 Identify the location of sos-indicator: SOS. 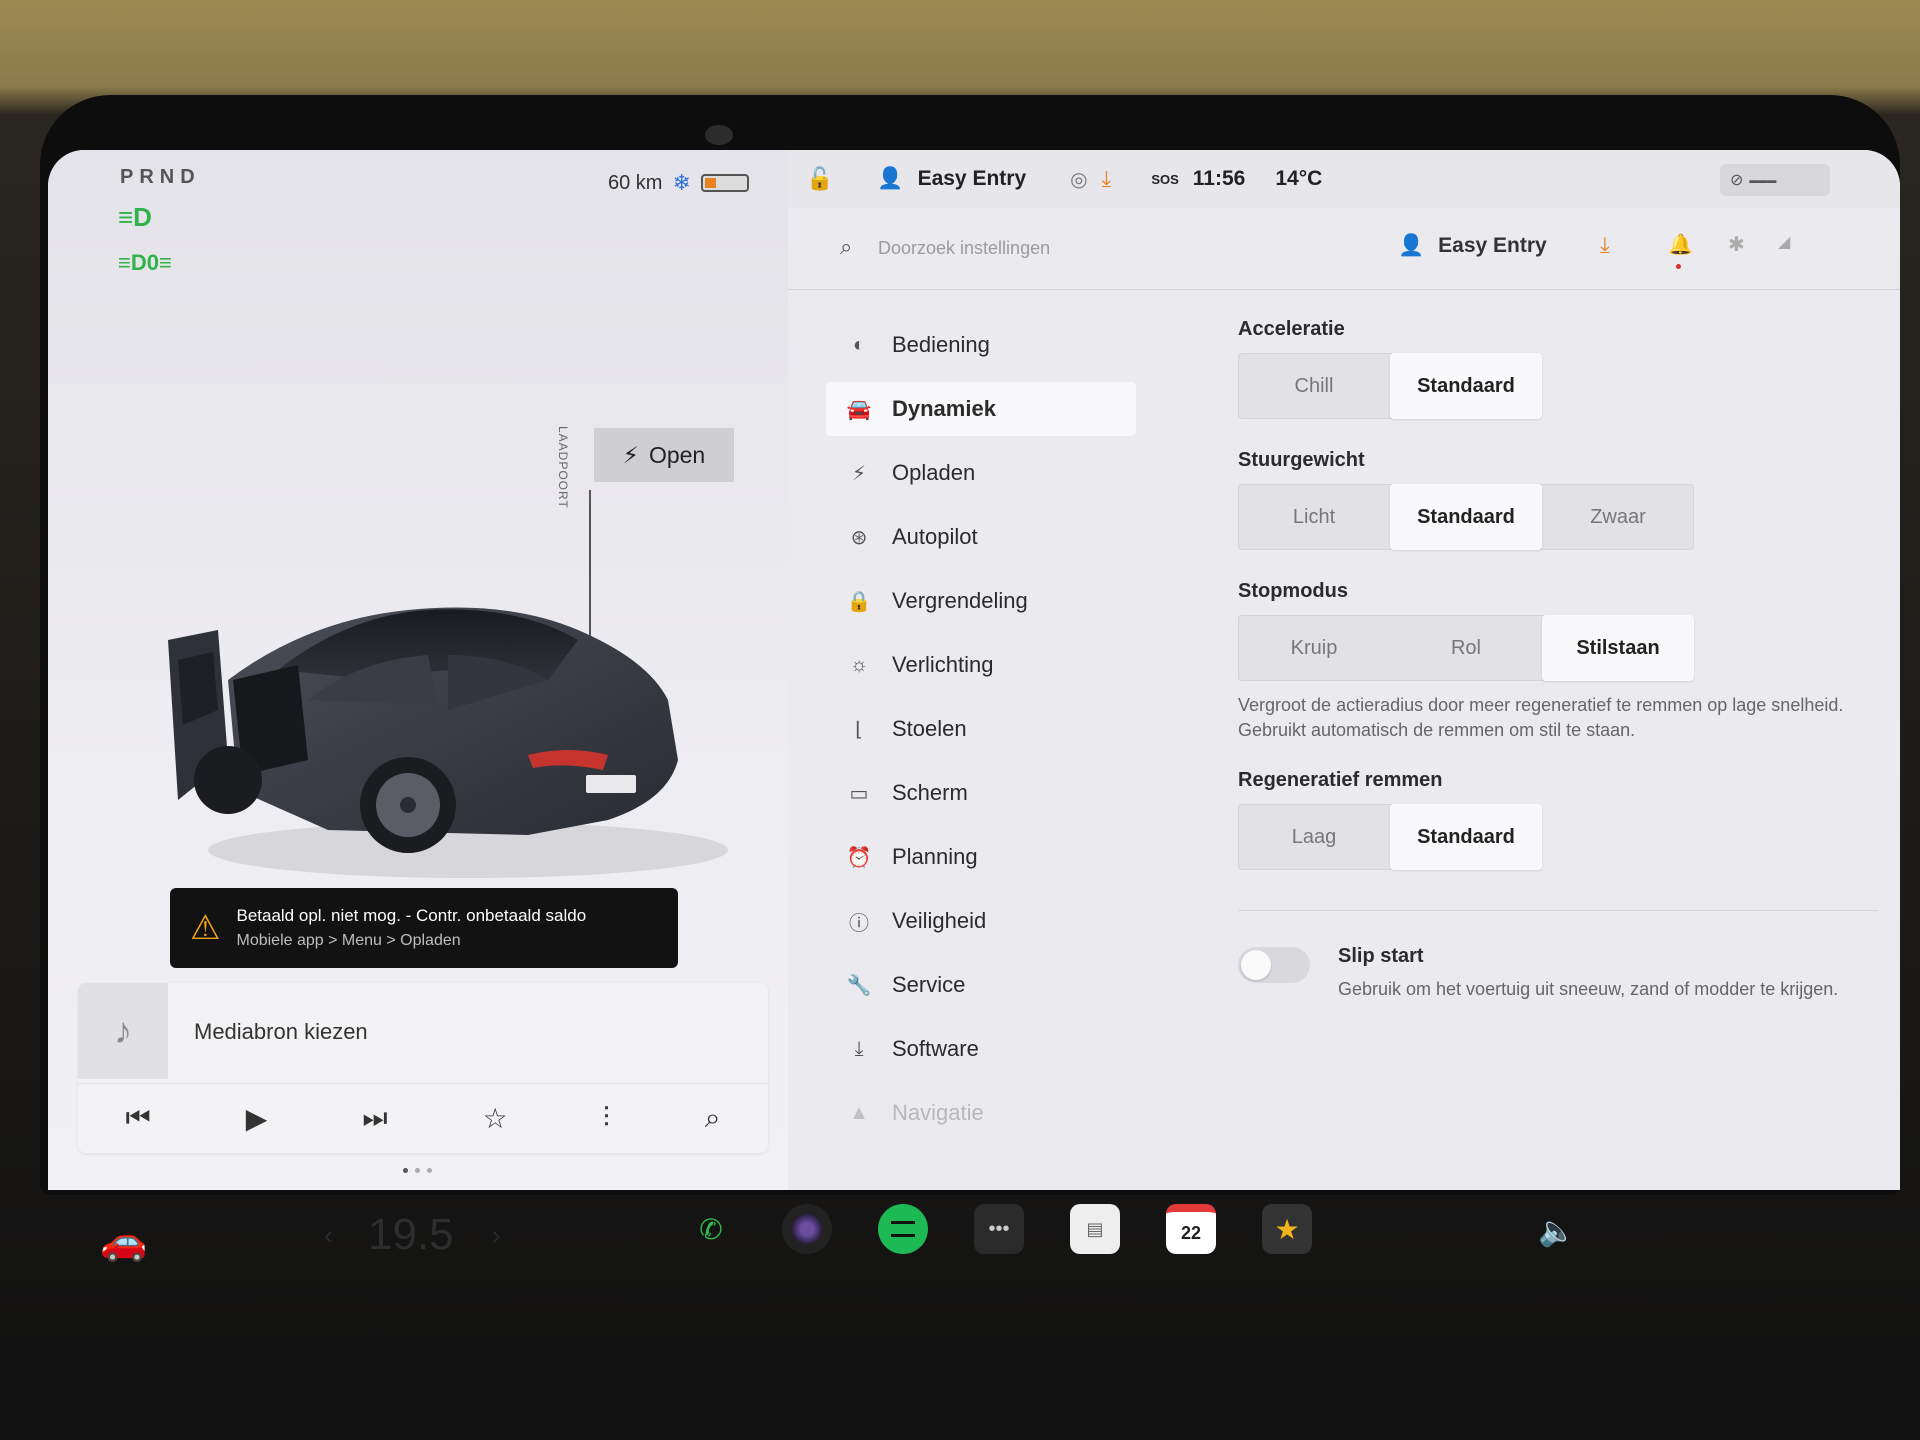
(1164, 179).